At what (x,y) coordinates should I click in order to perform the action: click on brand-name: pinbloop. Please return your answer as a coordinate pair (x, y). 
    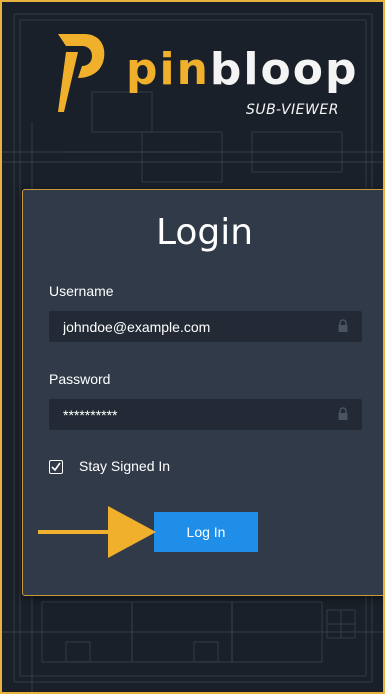
    Looking at the image, I should click on (242, 70).